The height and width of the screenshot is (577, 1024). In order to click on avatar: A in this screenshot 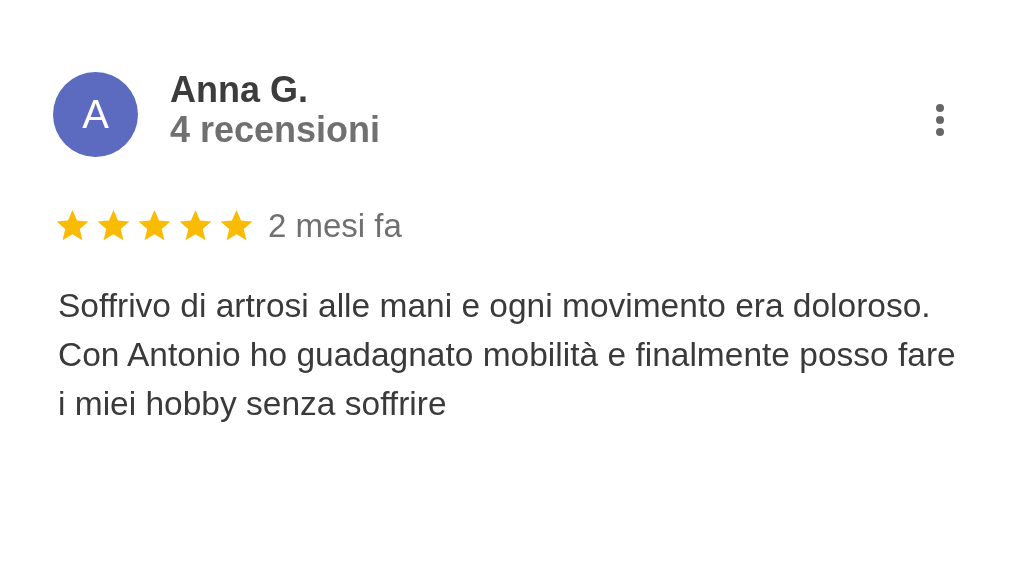, I will do `click(95, 114)`.